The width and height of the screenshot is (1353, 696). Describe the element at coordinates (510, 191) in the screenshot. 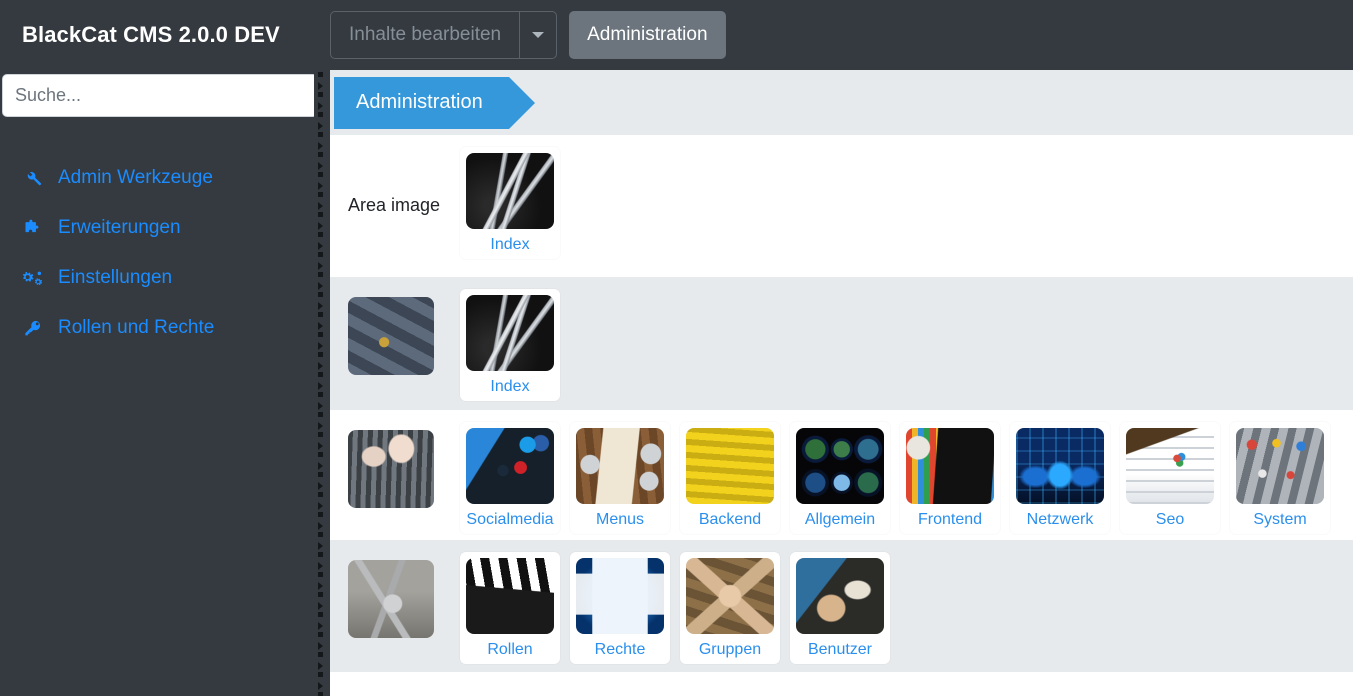

I see `wrenches-photo-icon` at that location.